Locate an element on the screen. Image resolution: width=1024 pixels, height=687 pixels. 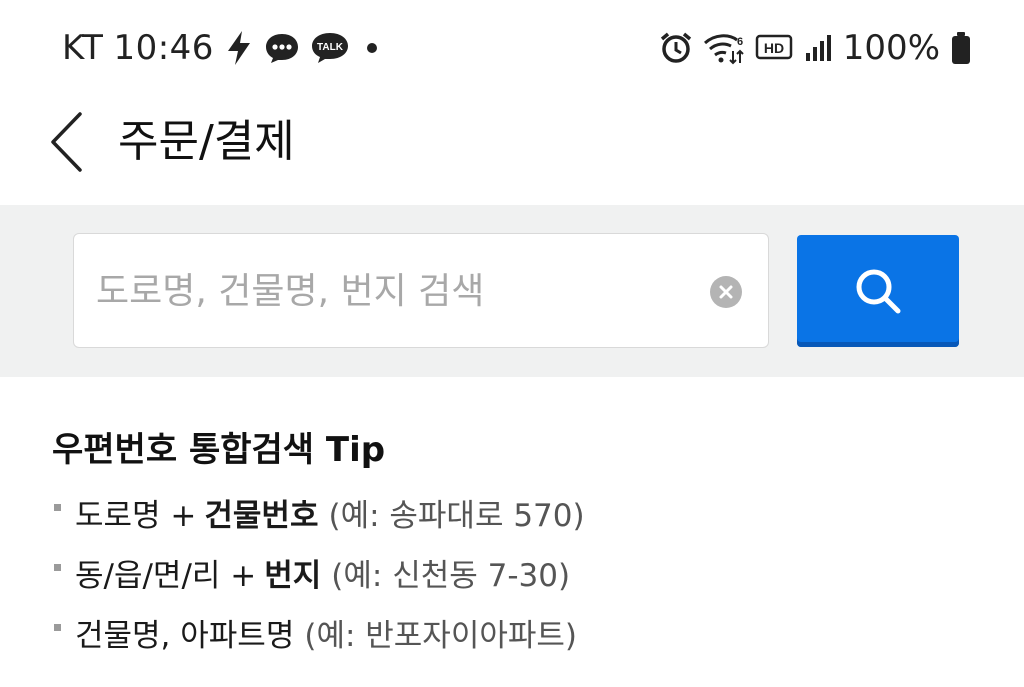
back-button is located at coordinates (66, 142).